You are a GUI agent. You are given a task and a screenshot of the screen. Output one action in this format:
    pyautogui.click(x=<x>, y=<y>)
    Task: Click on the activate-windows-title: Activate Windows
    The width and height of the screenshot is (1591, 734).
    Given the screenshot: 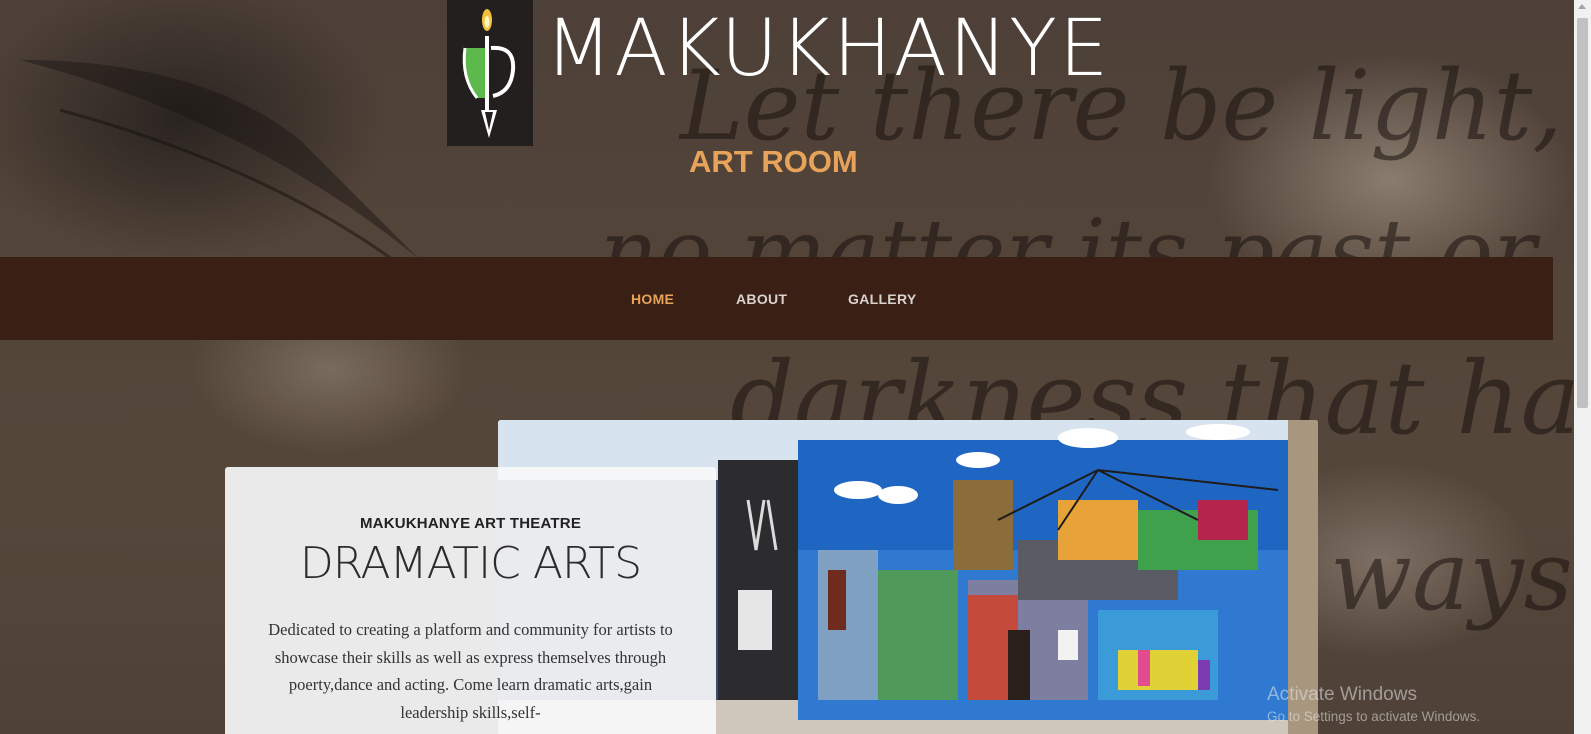 What is the action you would take?
    pyautogui.click(x=1342, y=694)
    